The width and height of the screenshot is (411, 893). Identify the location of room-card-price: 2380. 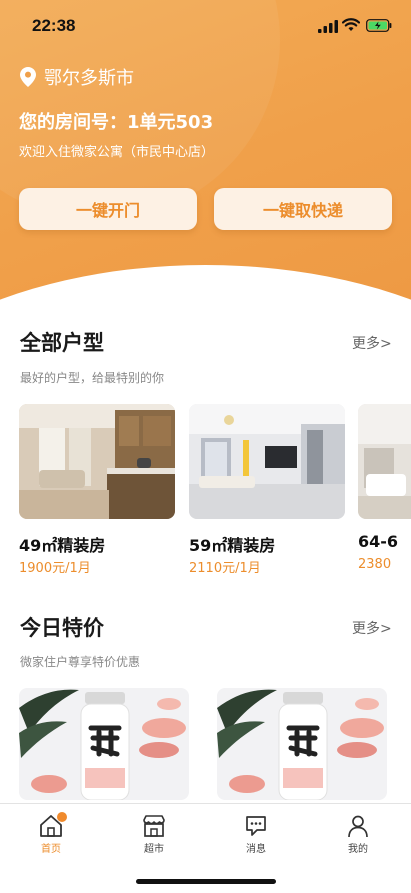
(375, 564).